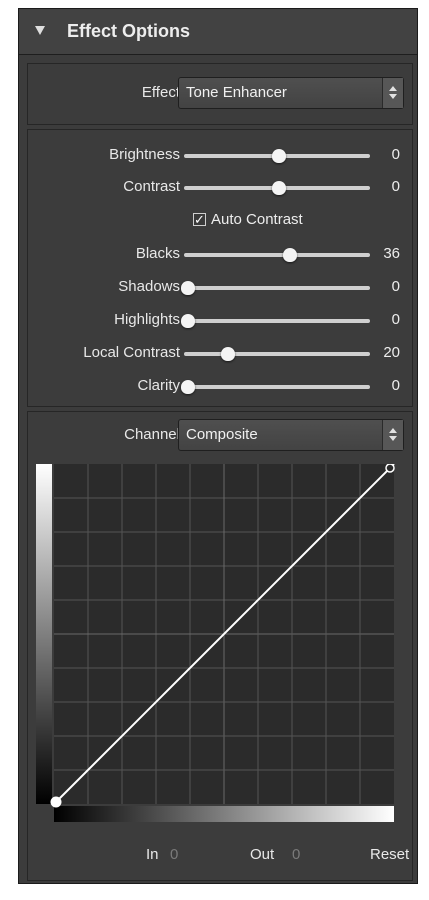 The height and width of the screenshot is (900, 429). Describe the element at coordinates (279, 156) in the screenshot. I see `brightness-slider-thumb` at that location.